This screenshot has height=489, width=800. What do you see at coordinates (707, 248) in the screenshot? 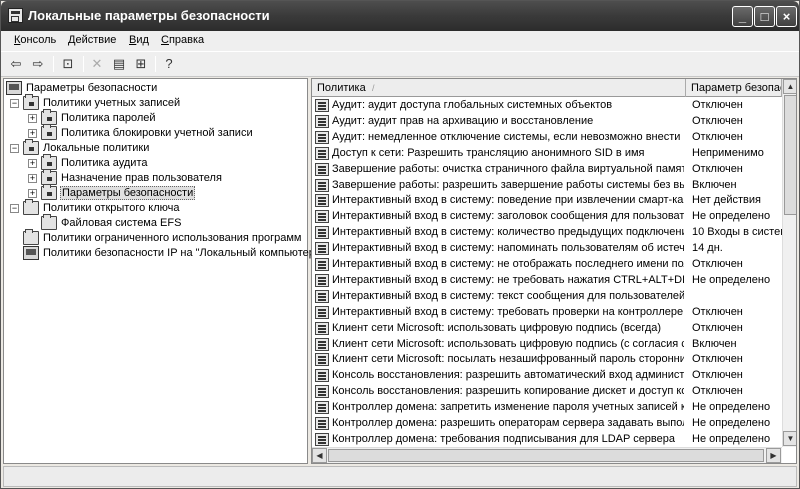
I see `policy-setting-value: 14 дн.` at bounding box center [707, 248].